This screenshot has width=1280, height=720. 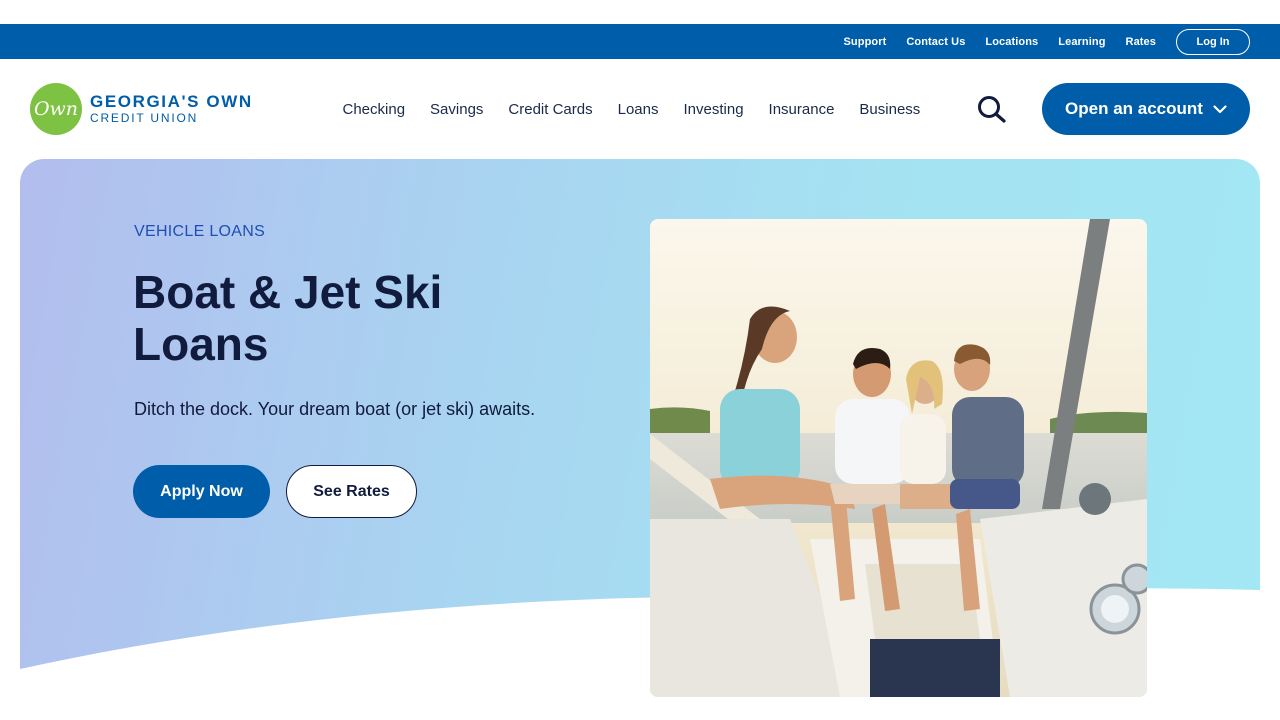 I want to click on nav-item-credit-cards: Credit Cards, so click(x=550, y=109).